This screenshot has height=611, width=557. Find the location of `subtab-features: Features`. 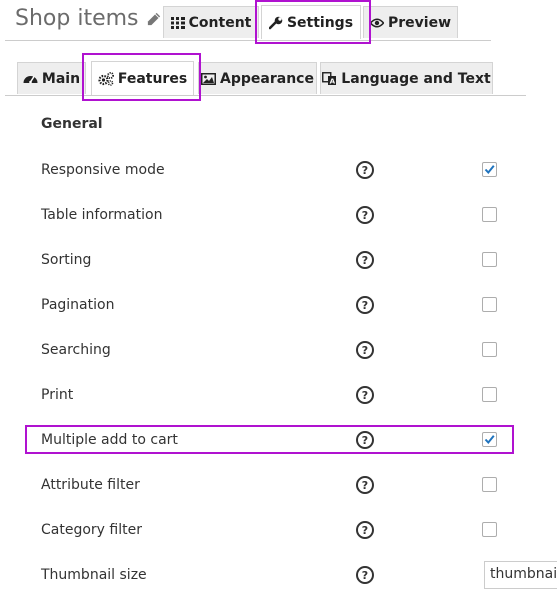

subtab-features: Features is located at coordinates (142, 78).